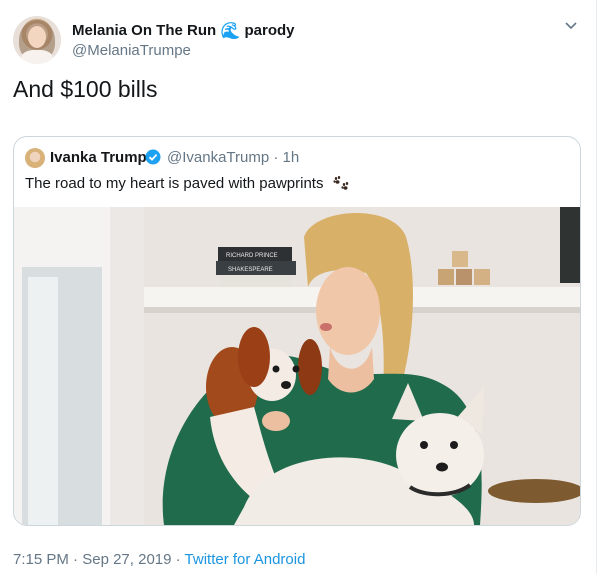  Describe the element at coordinates (41, 559) in the screenshot. I see `tweet-time: 7:15 PM` at that location.